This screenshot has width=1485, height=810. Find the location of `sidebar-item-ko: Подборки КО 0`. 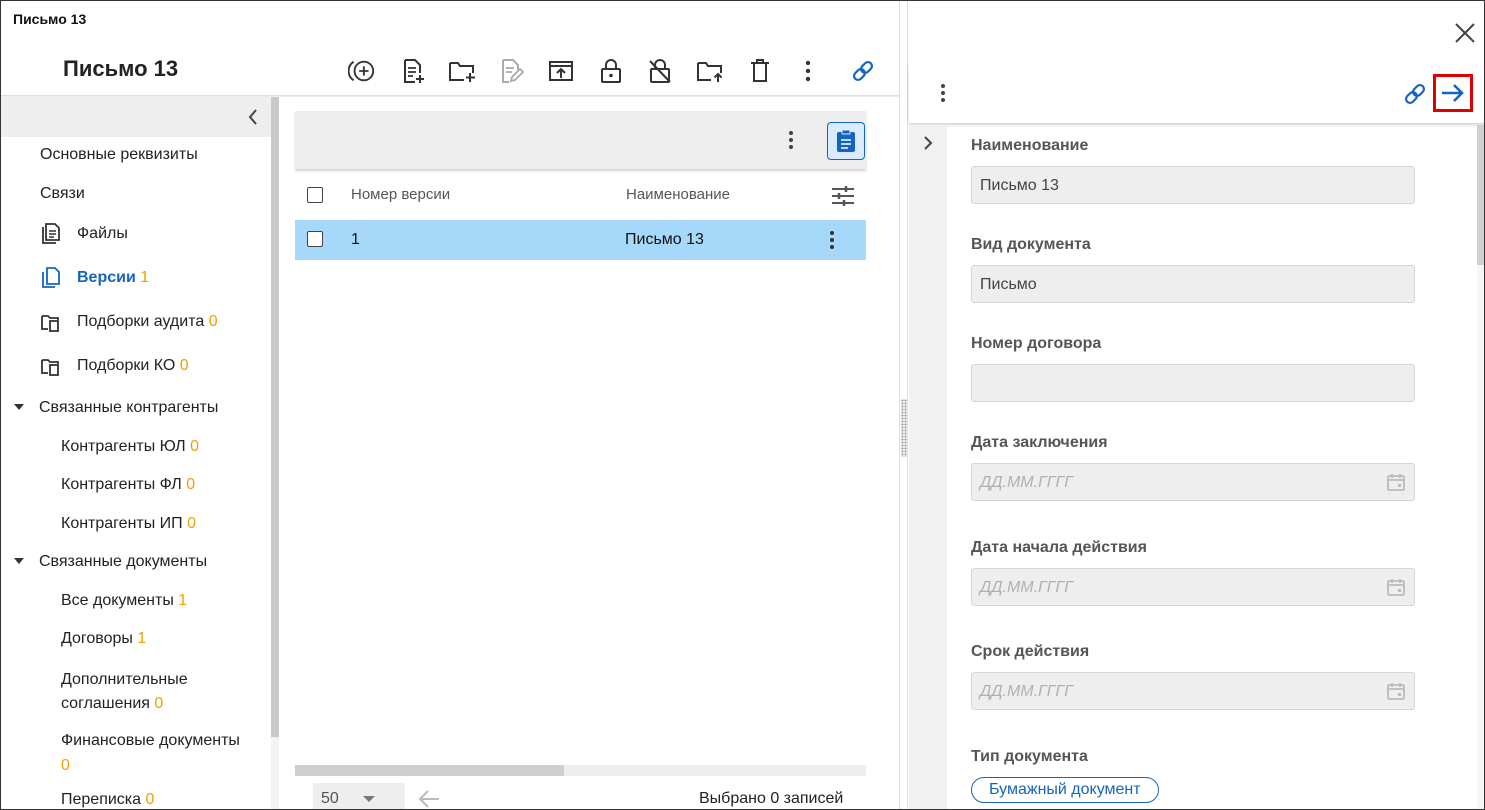

sidebar-item-ko: Подборки КО 0 is located at coordinates (133, 366).